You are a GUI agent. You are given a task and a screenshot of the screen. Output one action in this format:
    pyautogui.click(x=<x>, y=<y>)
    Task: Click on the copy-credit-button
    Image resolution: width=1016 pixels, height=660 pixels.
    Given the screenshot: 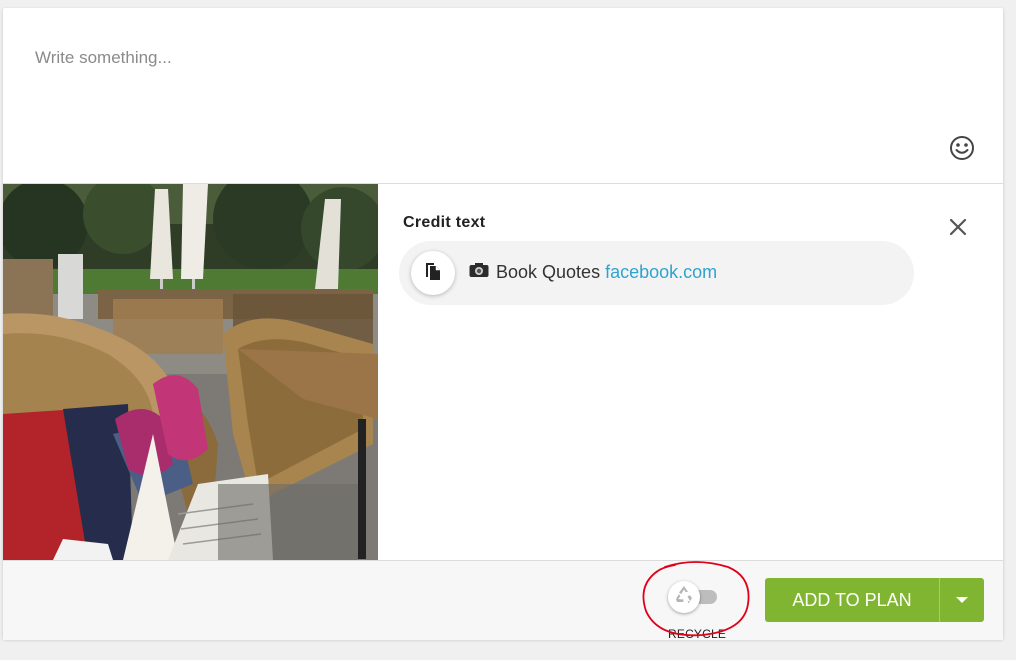 What is the action you would take?
    pyautogui.click(x=433, y=273)
    